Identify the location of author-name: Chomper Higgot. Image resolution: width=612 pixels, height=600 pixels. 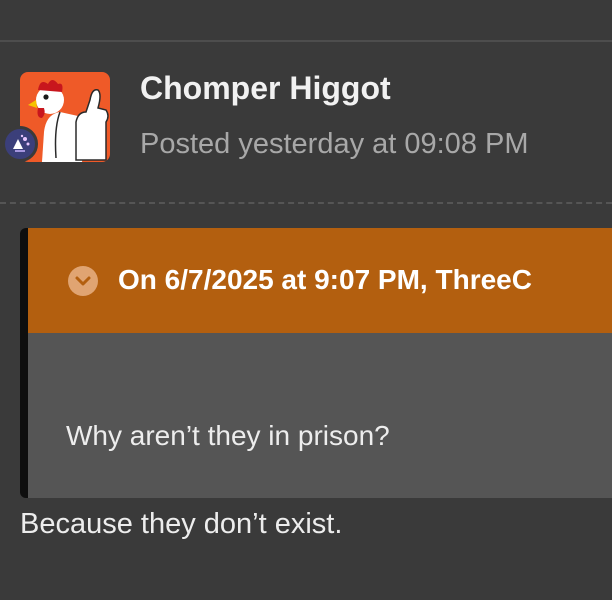
(265, 88).